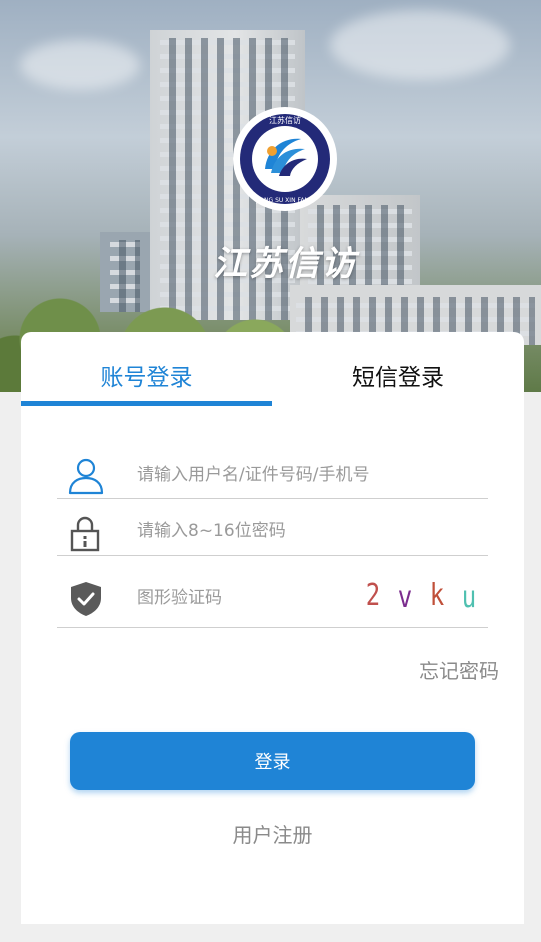  Describe the element at coordinates (272, 761) in the screenshot. I see `login-button: 登录` at that location.